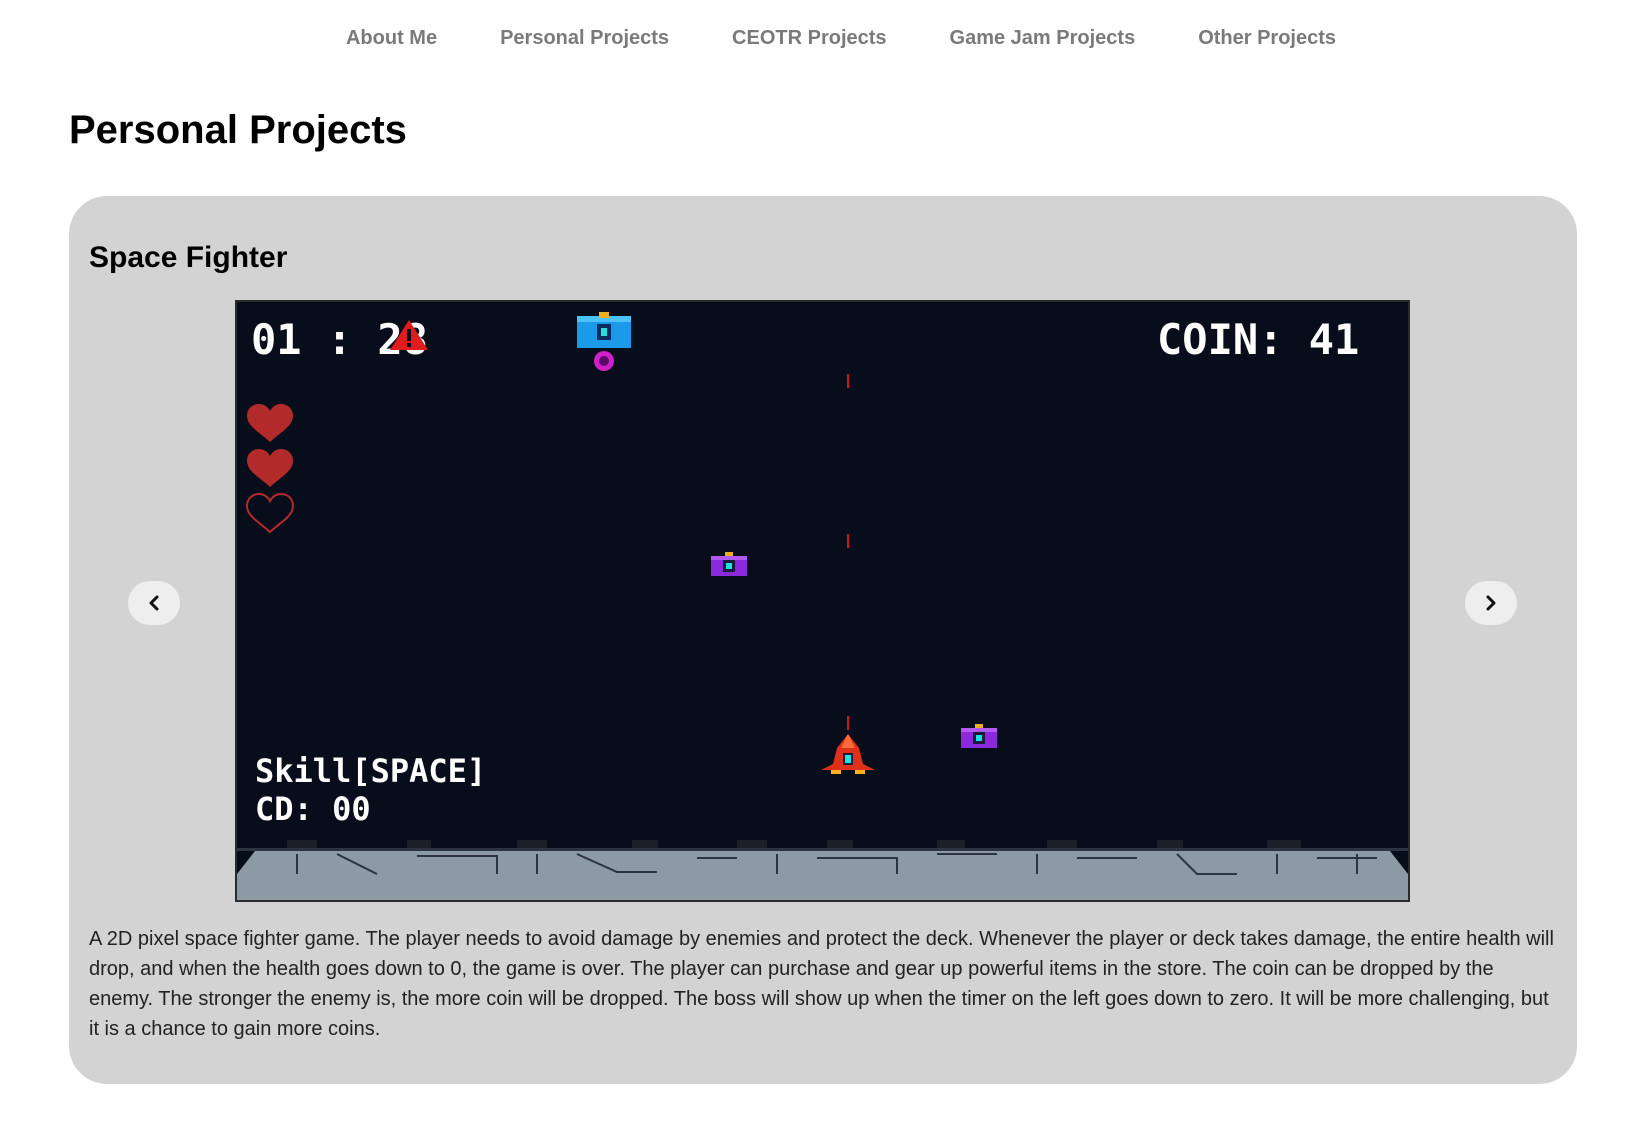  Describe the element at coordinates (1258, 339) in the screenshot. I see `coin-counter: COIN: 41` at that location.